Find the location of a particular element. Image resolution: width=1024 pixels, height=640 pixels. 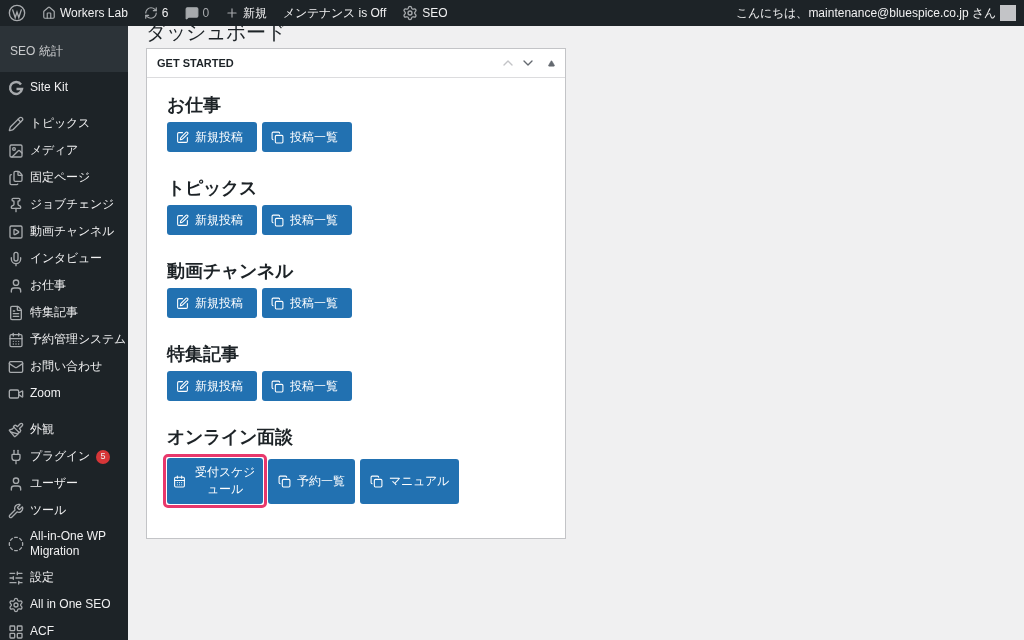

panel-title: GET STARTED is located at coordinates (196, 63).